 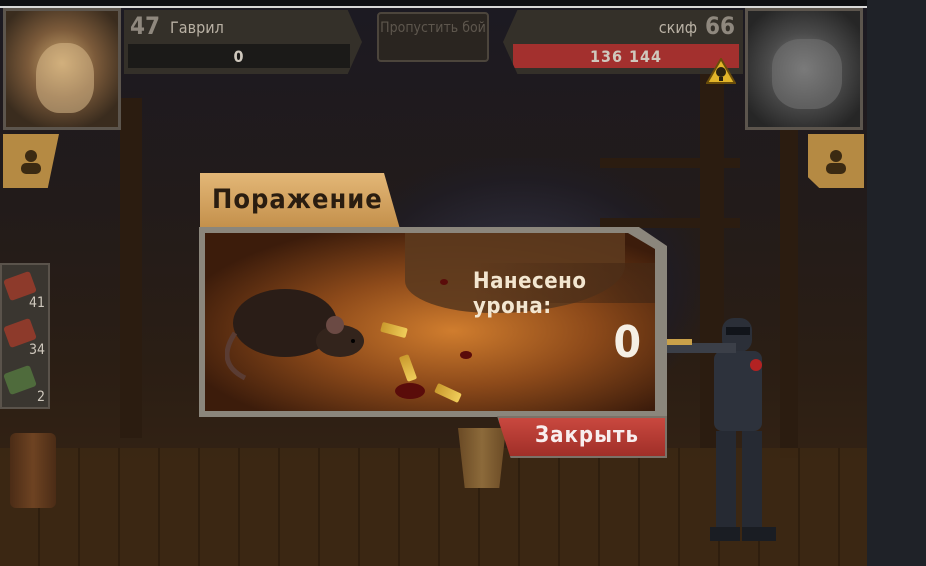 What do you see at coordinates (36, 303) in the screenshot?
I see `item-count: 41` at bounding box center [36, 303].